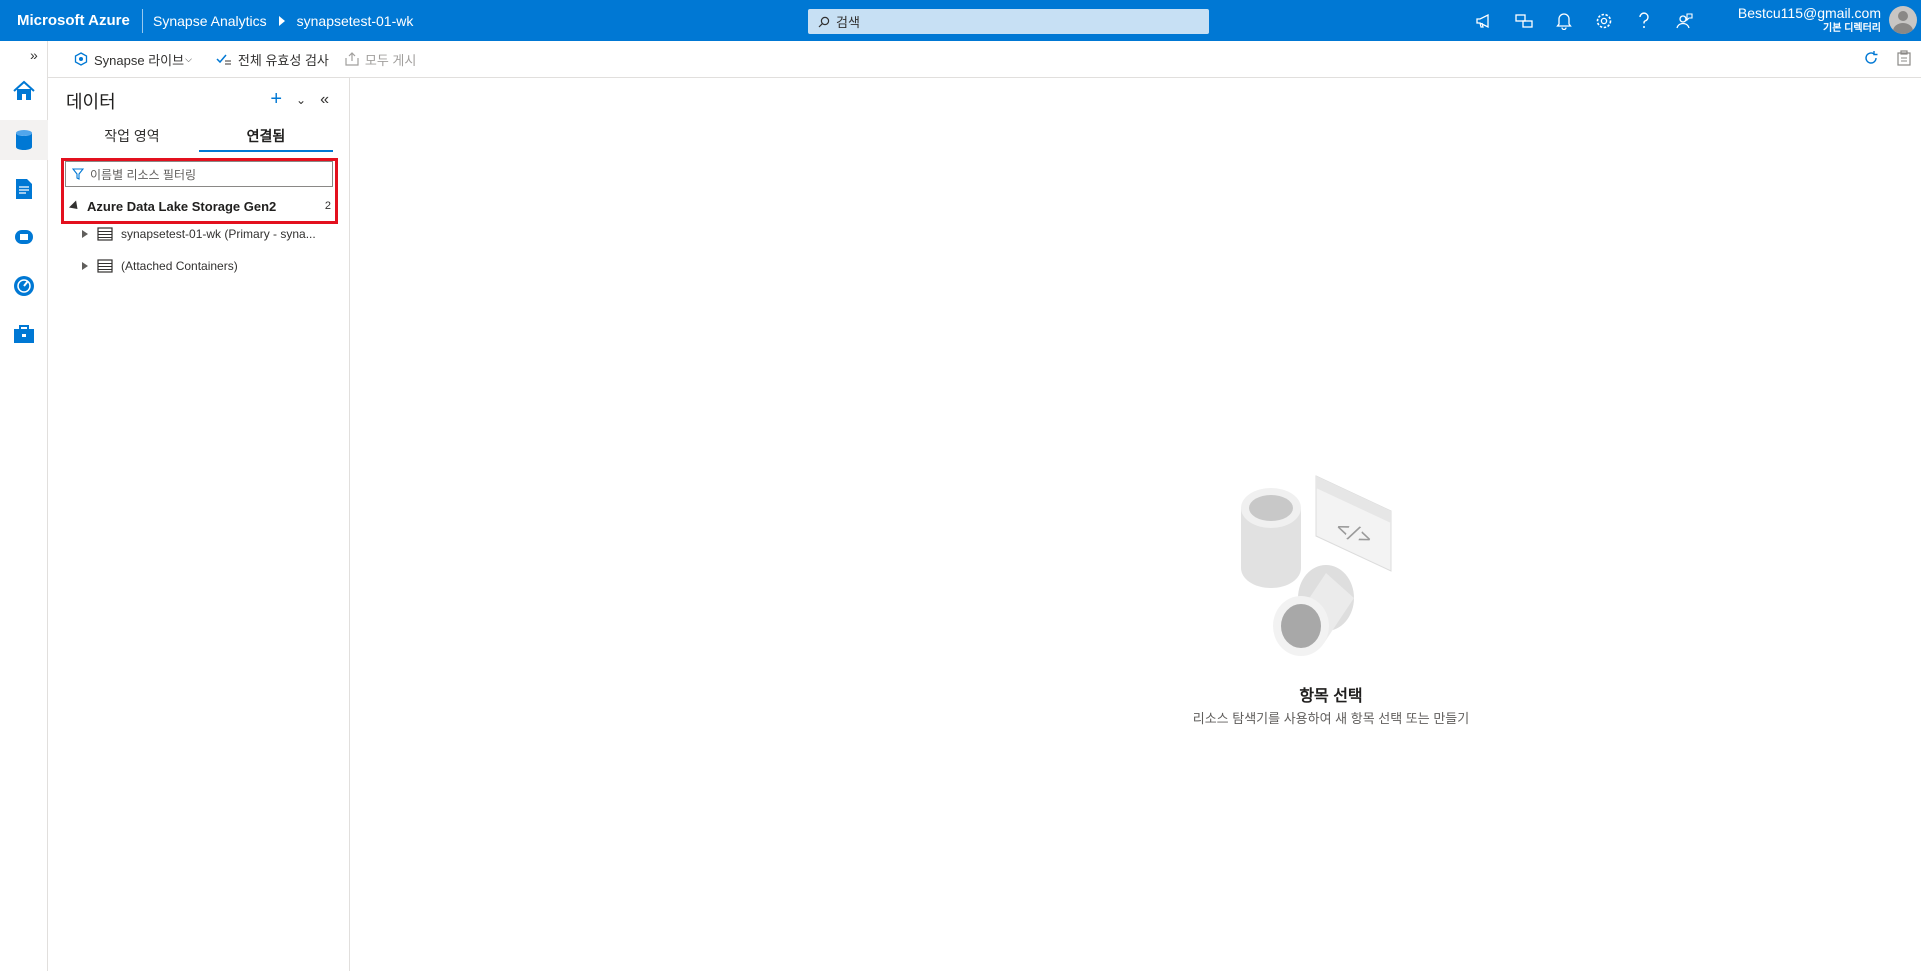  I want to click on document-icon, so click(24, 189).